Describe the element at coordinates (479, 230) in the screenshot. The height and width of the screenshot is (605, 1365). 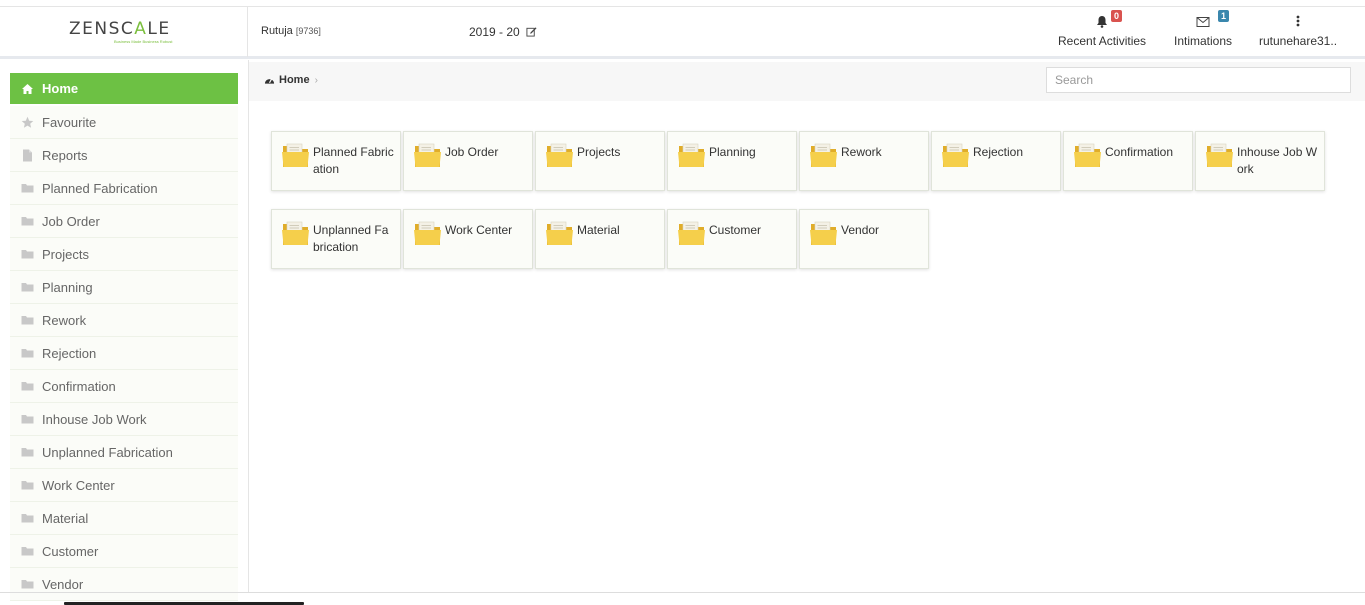
I see `tile-label: Work Center` at that location.